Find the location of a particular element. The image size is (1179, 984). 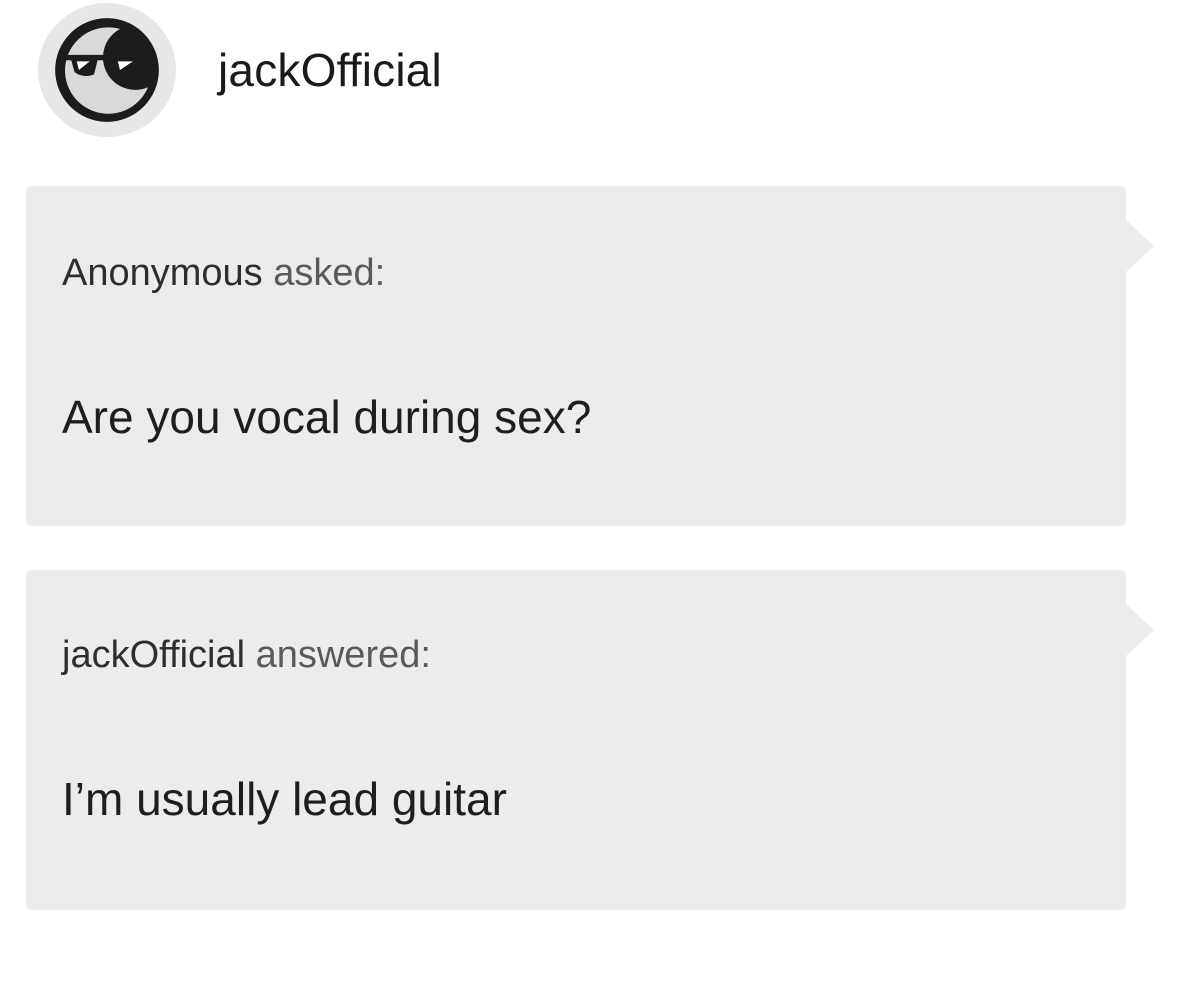

post-header: jackOfficial is located at coordinates (240, 70).